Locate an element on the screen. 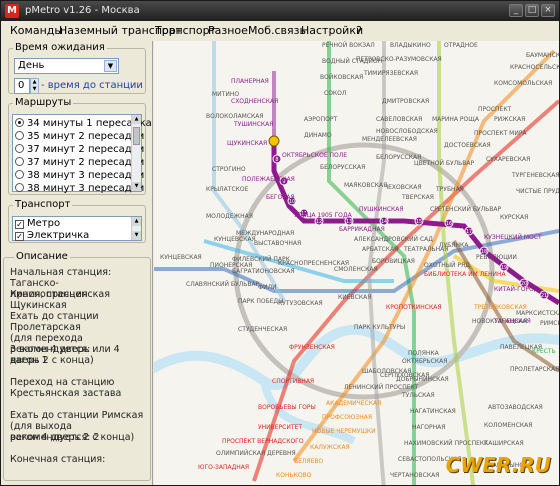 Image resolution: width=560 pixels, height=486 pixels. station-label: ТУЛЬСКАЯ is located at coordinates (418, 395).